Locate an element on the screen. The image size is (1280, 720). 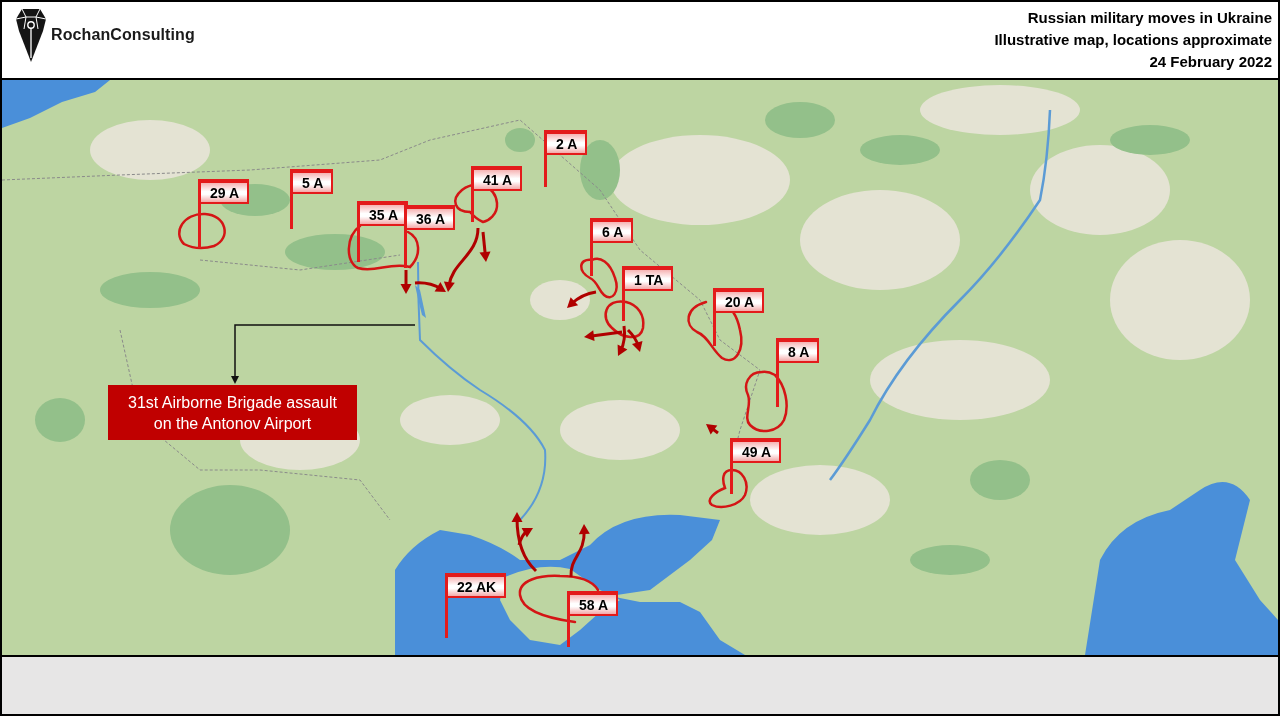
map-title: 24 February 2022 is located at coordinates (1210, 62).